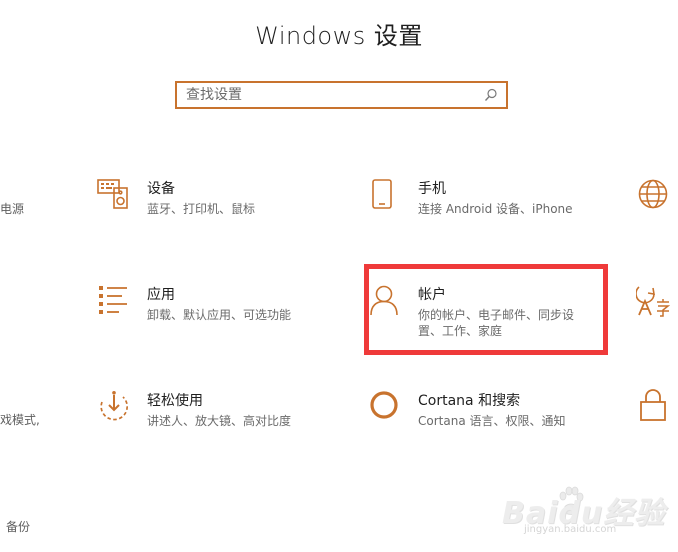  What do you see at coordinates (201, 209) in the screenshot?
I see `tile-devices-desc: 蓝牙、打印机、鼠标` at bounding box center [201, 209].